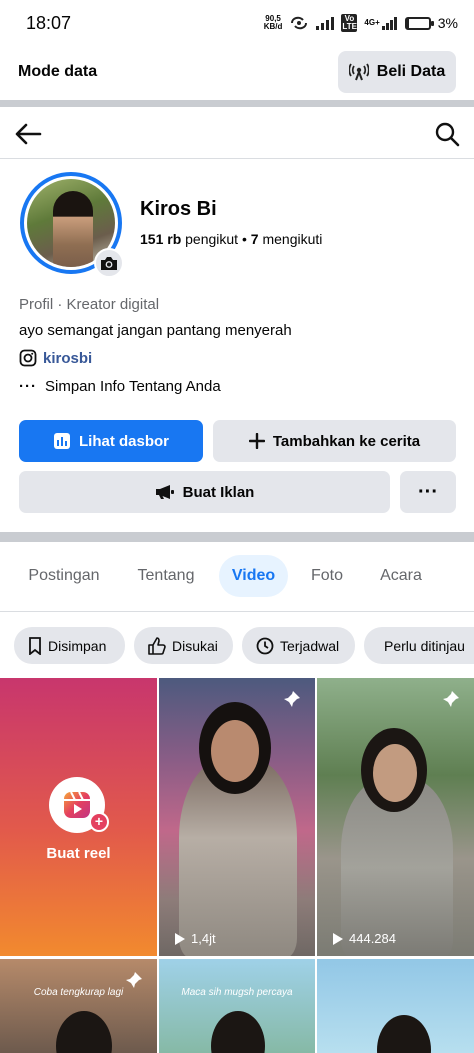 The height and width of the screenshot is (1053, 474). What do you see at coordinates (401, 576) in the screenshot?
I see `tab-acara: Acara` at bounding box center [401, 576].